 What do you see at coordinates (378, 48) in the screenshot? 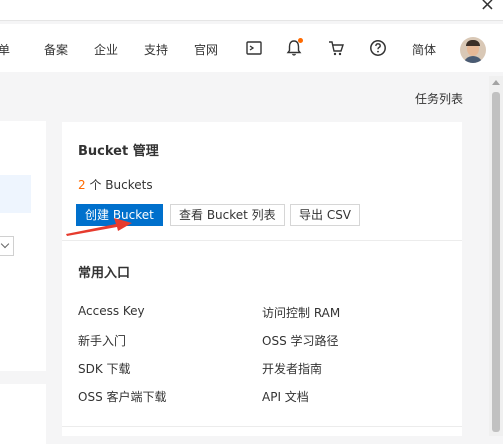
I see `help-icon` at bounding box center [378, 48].